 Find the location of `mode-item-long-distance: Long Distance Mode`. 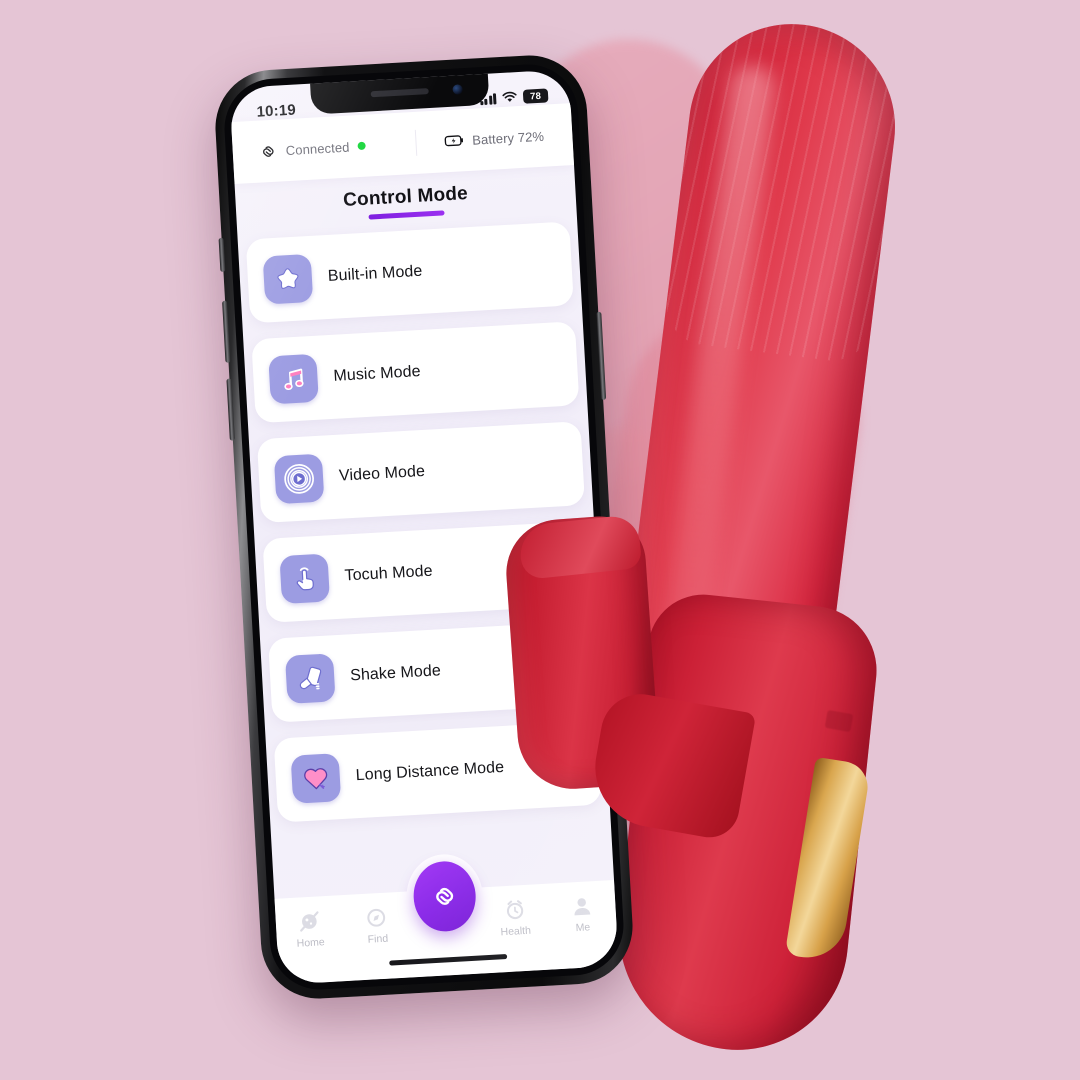

mode-item-long-distance: Long Distance Mode is located at coordinates (437, 771).